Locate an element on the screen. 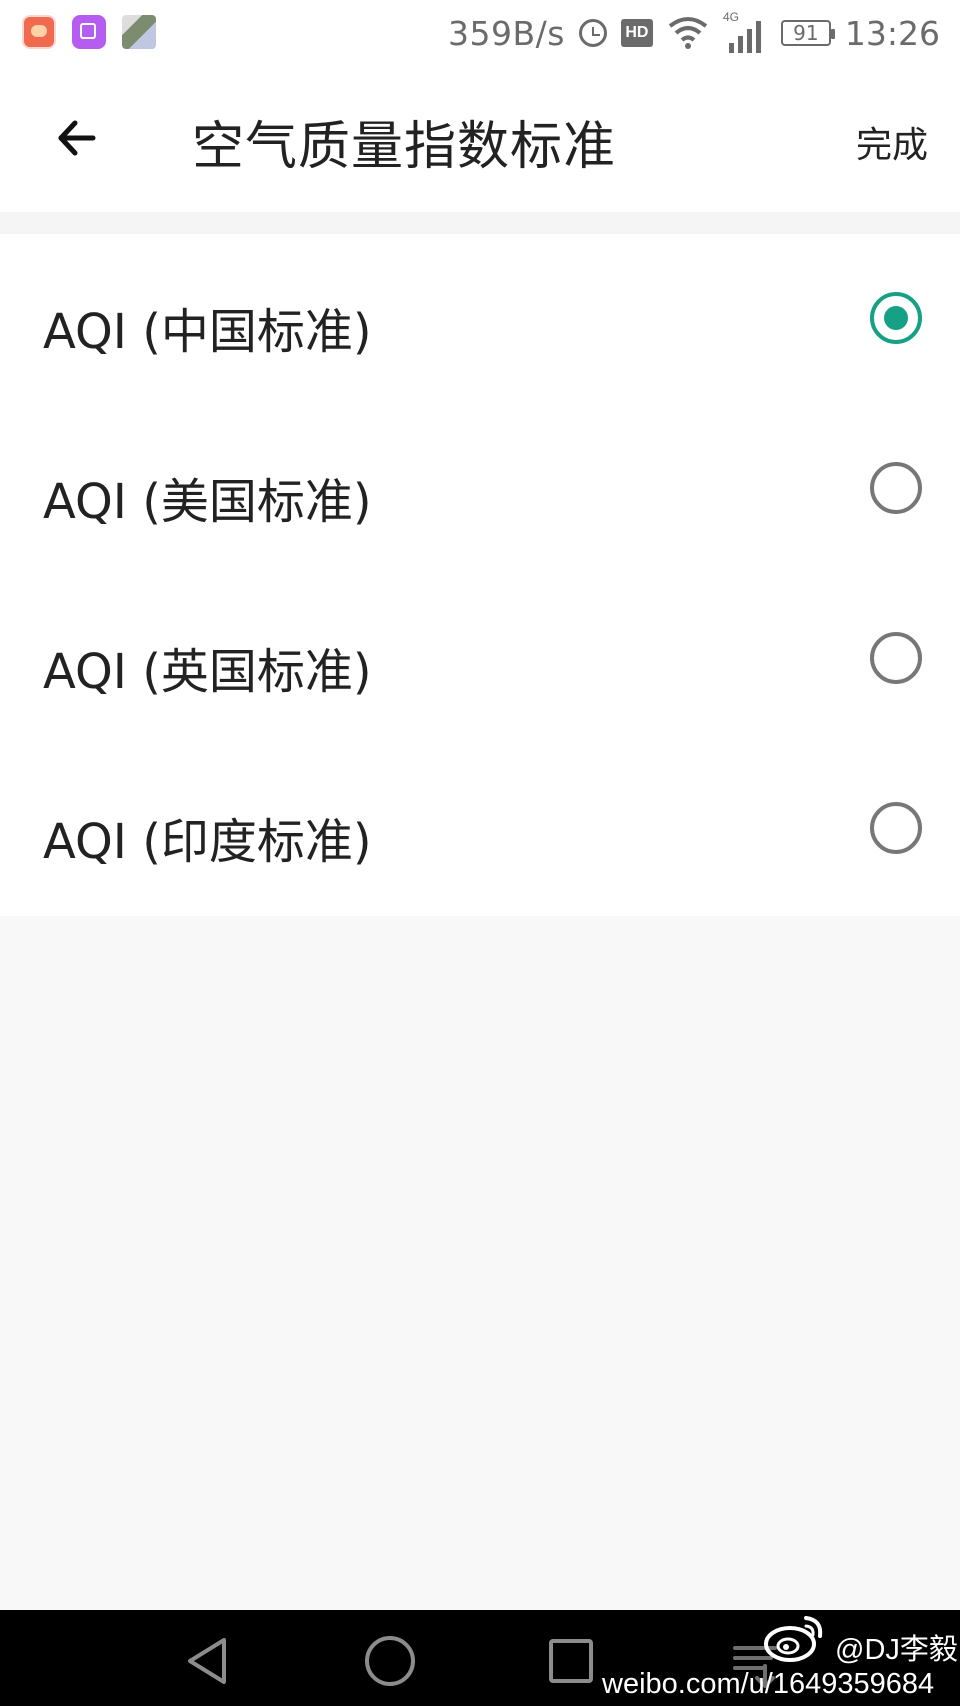 This screenshot has height=1706, width=960. back-button is located at coordinates (76, 138).